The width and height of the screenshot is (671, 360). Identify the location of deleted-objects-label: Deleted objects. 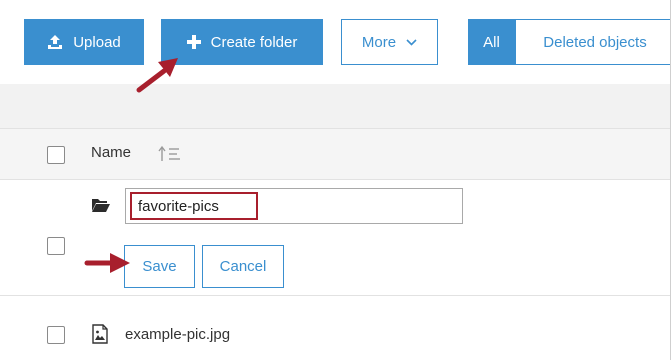
(595, 42).